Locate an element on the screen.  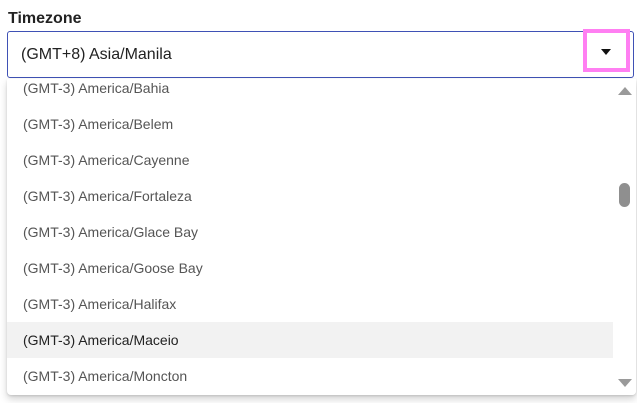
option-america-maceio: (GMT-3) America/Maceio is located at coordinates (310, 340).